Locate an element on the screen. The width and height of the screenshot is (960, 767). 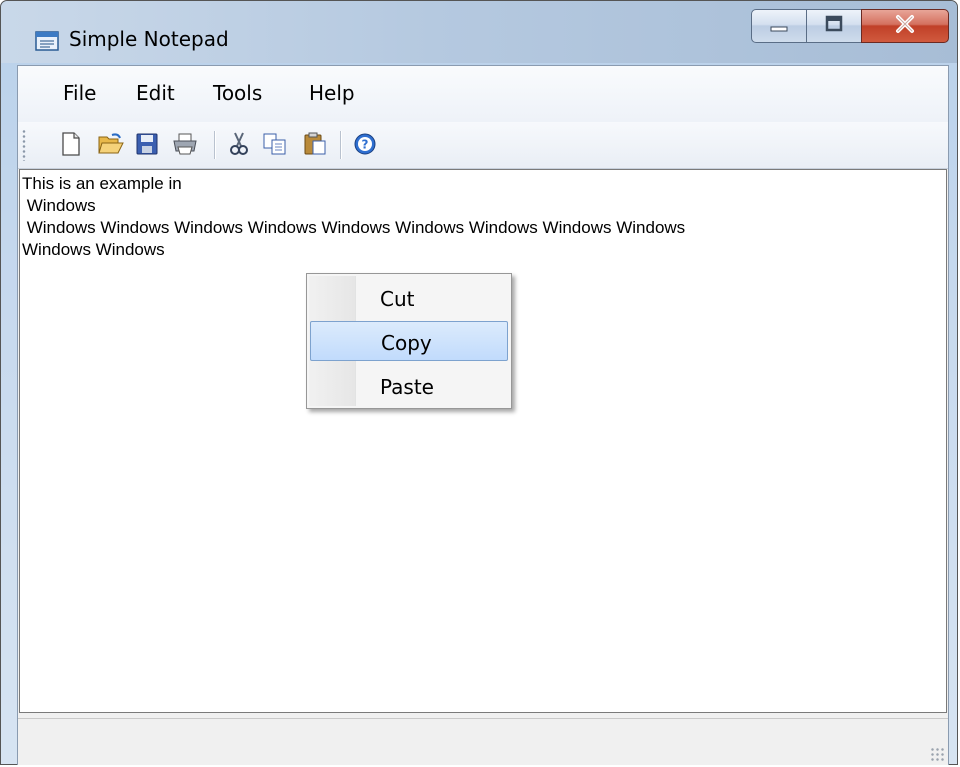
copy-pages-icon is located at coordinates (275, 144).